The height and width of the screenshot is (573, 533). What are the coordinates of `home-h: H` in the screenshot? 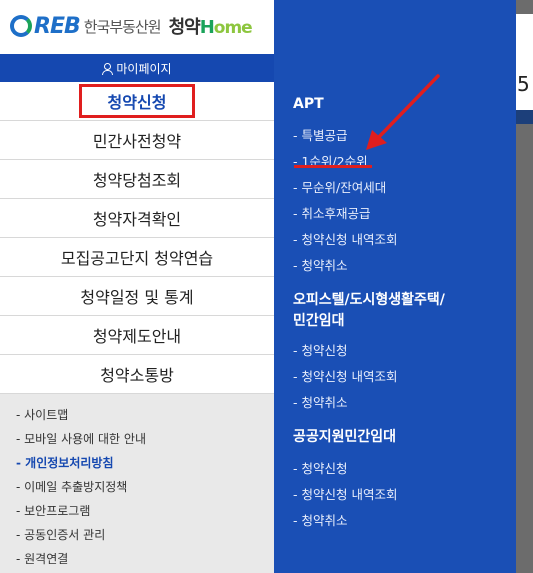 It's located at (207, 27).